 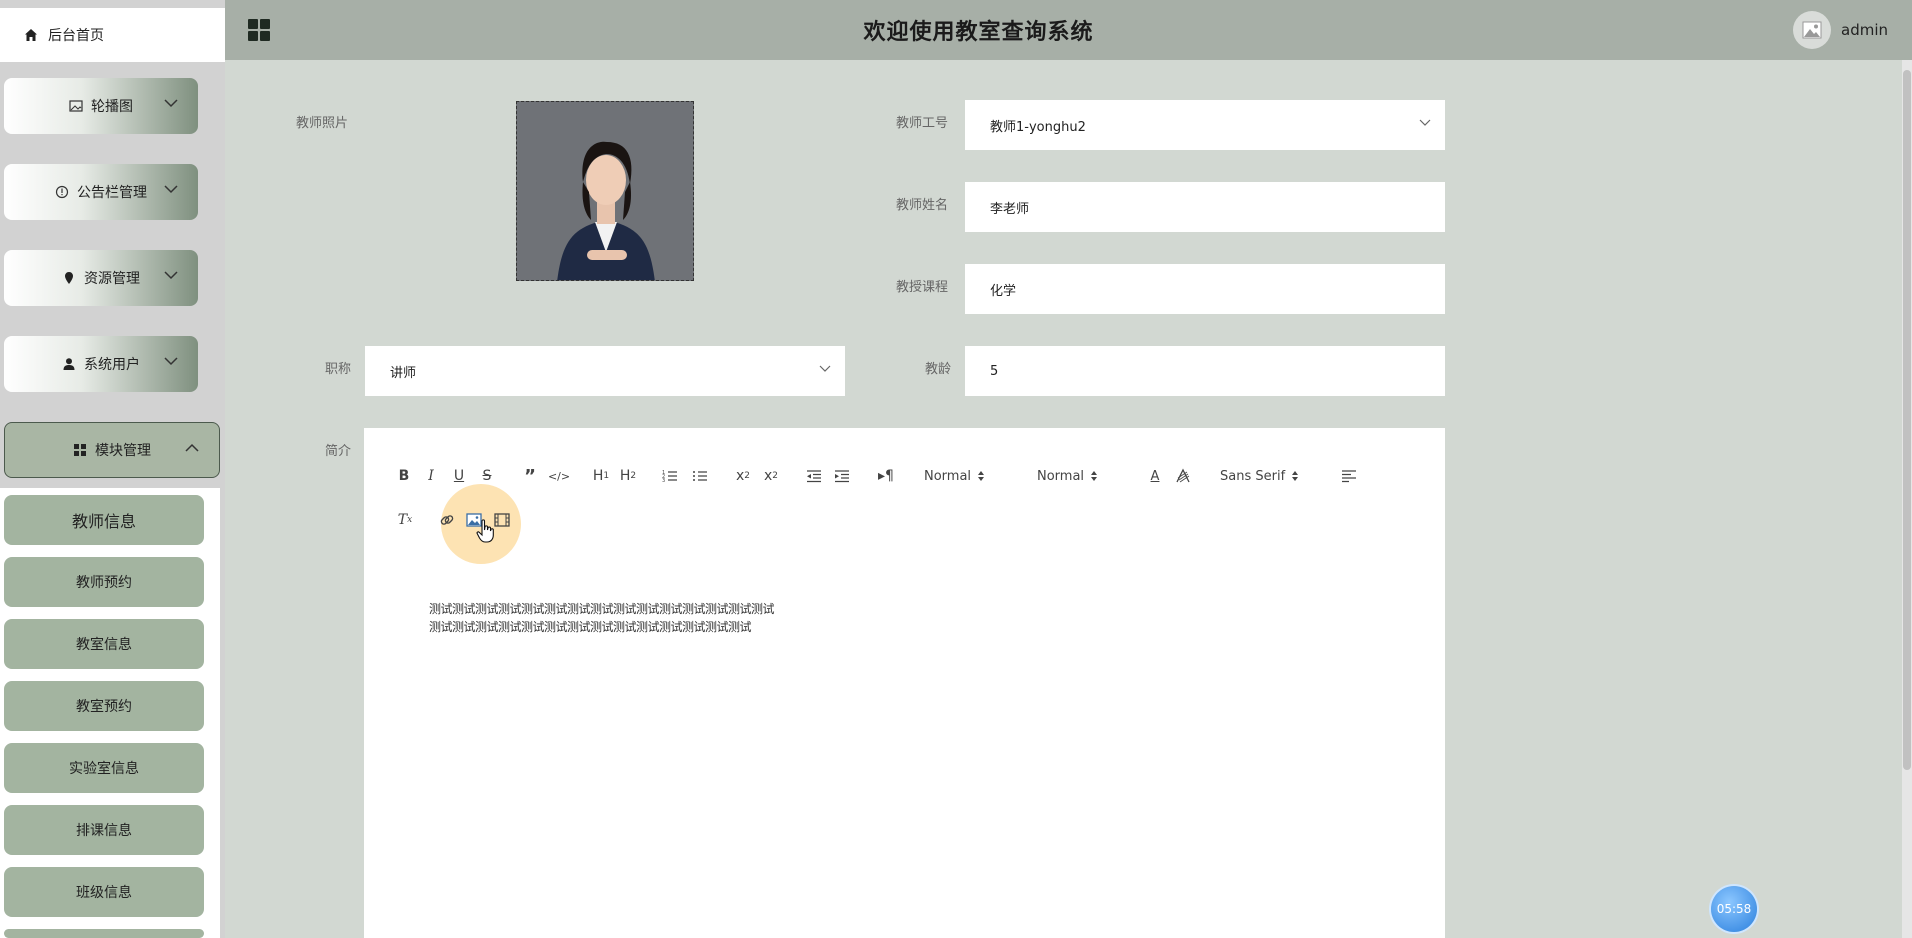 What do you see at coordinates (80, 450) in the screenshot?
I see `grid-icon` at bounding box center [80, 450].